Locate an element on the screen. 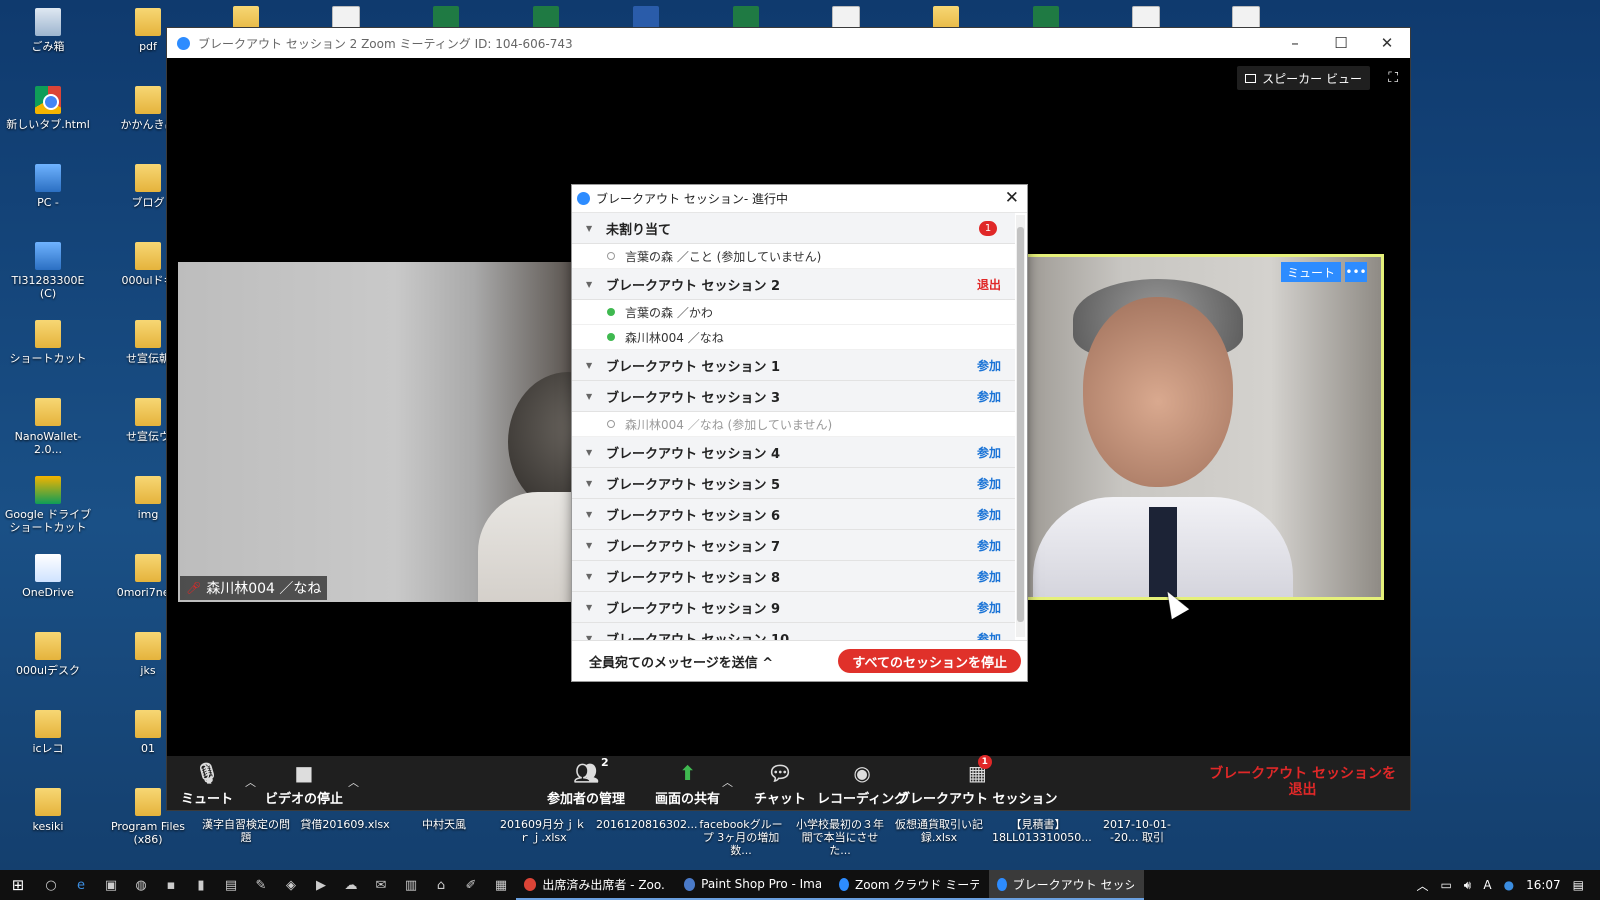  desktop-icon: 仮想通貨取引い記録.xlsx is located at coordinates (939, 831).